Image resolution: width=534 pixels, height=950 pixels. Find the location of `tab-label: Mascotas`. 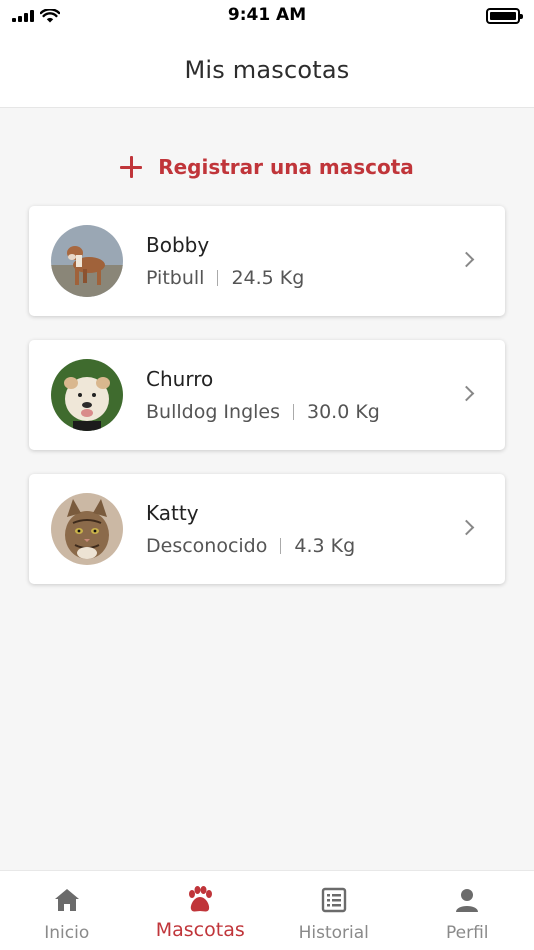

tab-label: Mascotas is located at coordinates (200, 930).